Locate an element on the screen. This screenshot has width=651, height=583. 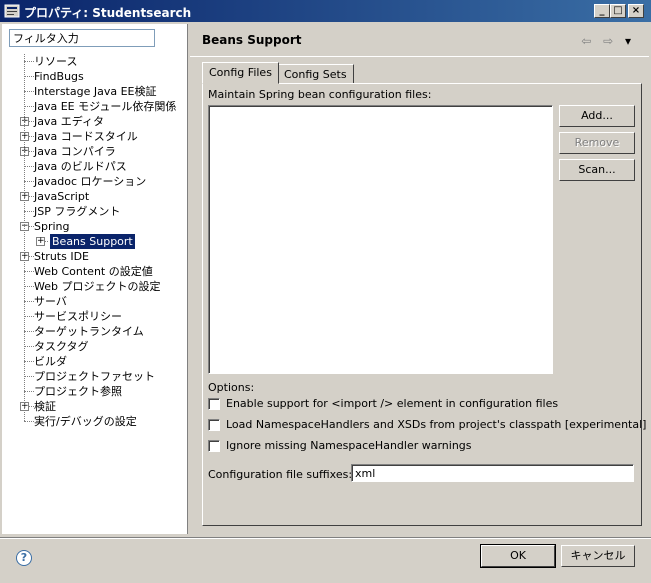
history-nav: ⇦ ⇨ ▾ is located at coordinates (608, 41).